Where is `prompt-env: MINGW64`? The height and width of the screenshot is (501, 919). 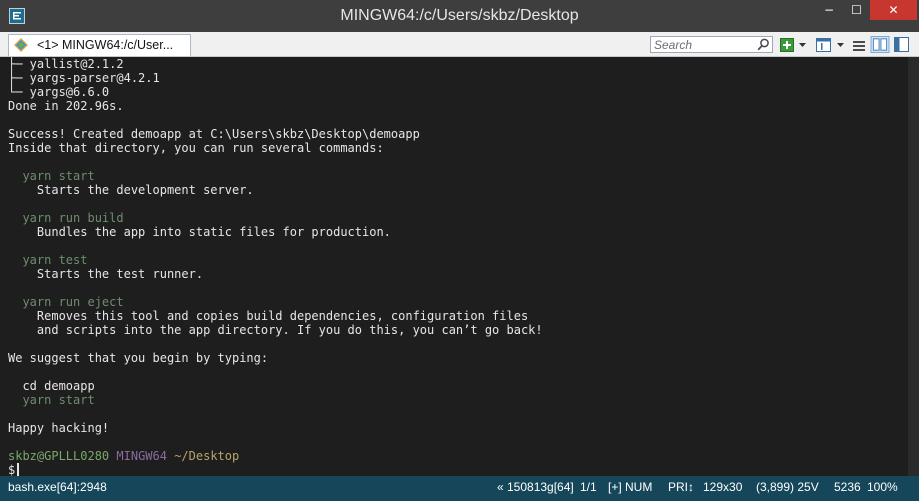
prompt-env: MINGW64 is located at coordinates (141, 456).